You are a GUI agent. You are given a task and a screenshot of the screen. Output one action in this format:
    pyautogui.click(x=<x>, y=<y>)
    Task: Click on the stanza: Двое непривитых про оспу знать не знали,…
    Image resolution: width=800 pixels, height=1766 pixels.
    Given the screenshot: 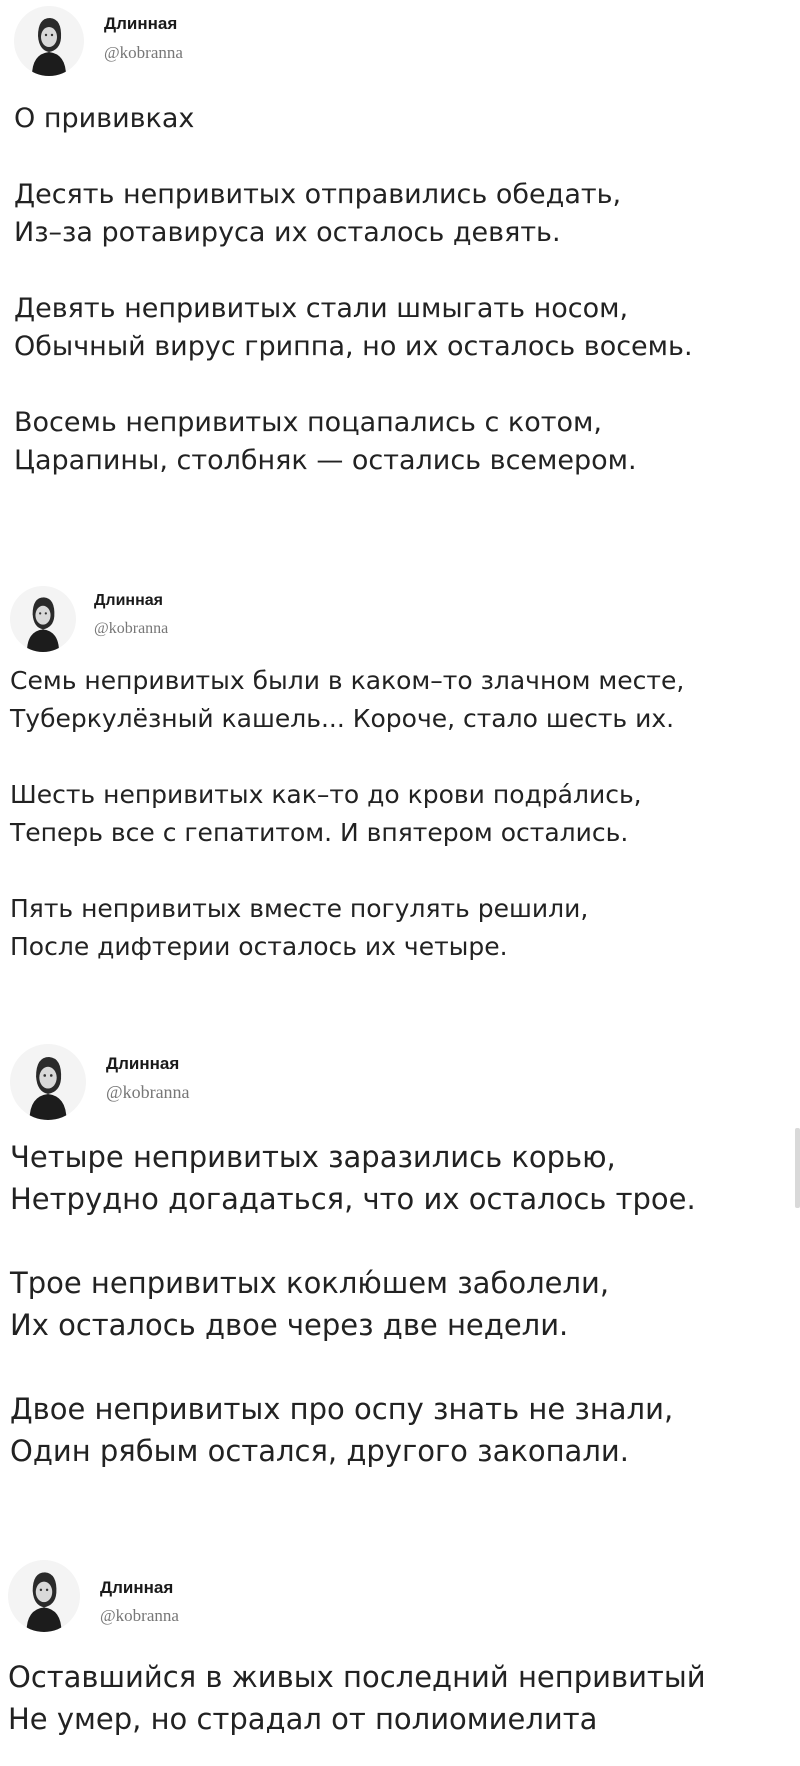 What is the action you would take?
    pyautogui.click(x=342, y=1430)
    